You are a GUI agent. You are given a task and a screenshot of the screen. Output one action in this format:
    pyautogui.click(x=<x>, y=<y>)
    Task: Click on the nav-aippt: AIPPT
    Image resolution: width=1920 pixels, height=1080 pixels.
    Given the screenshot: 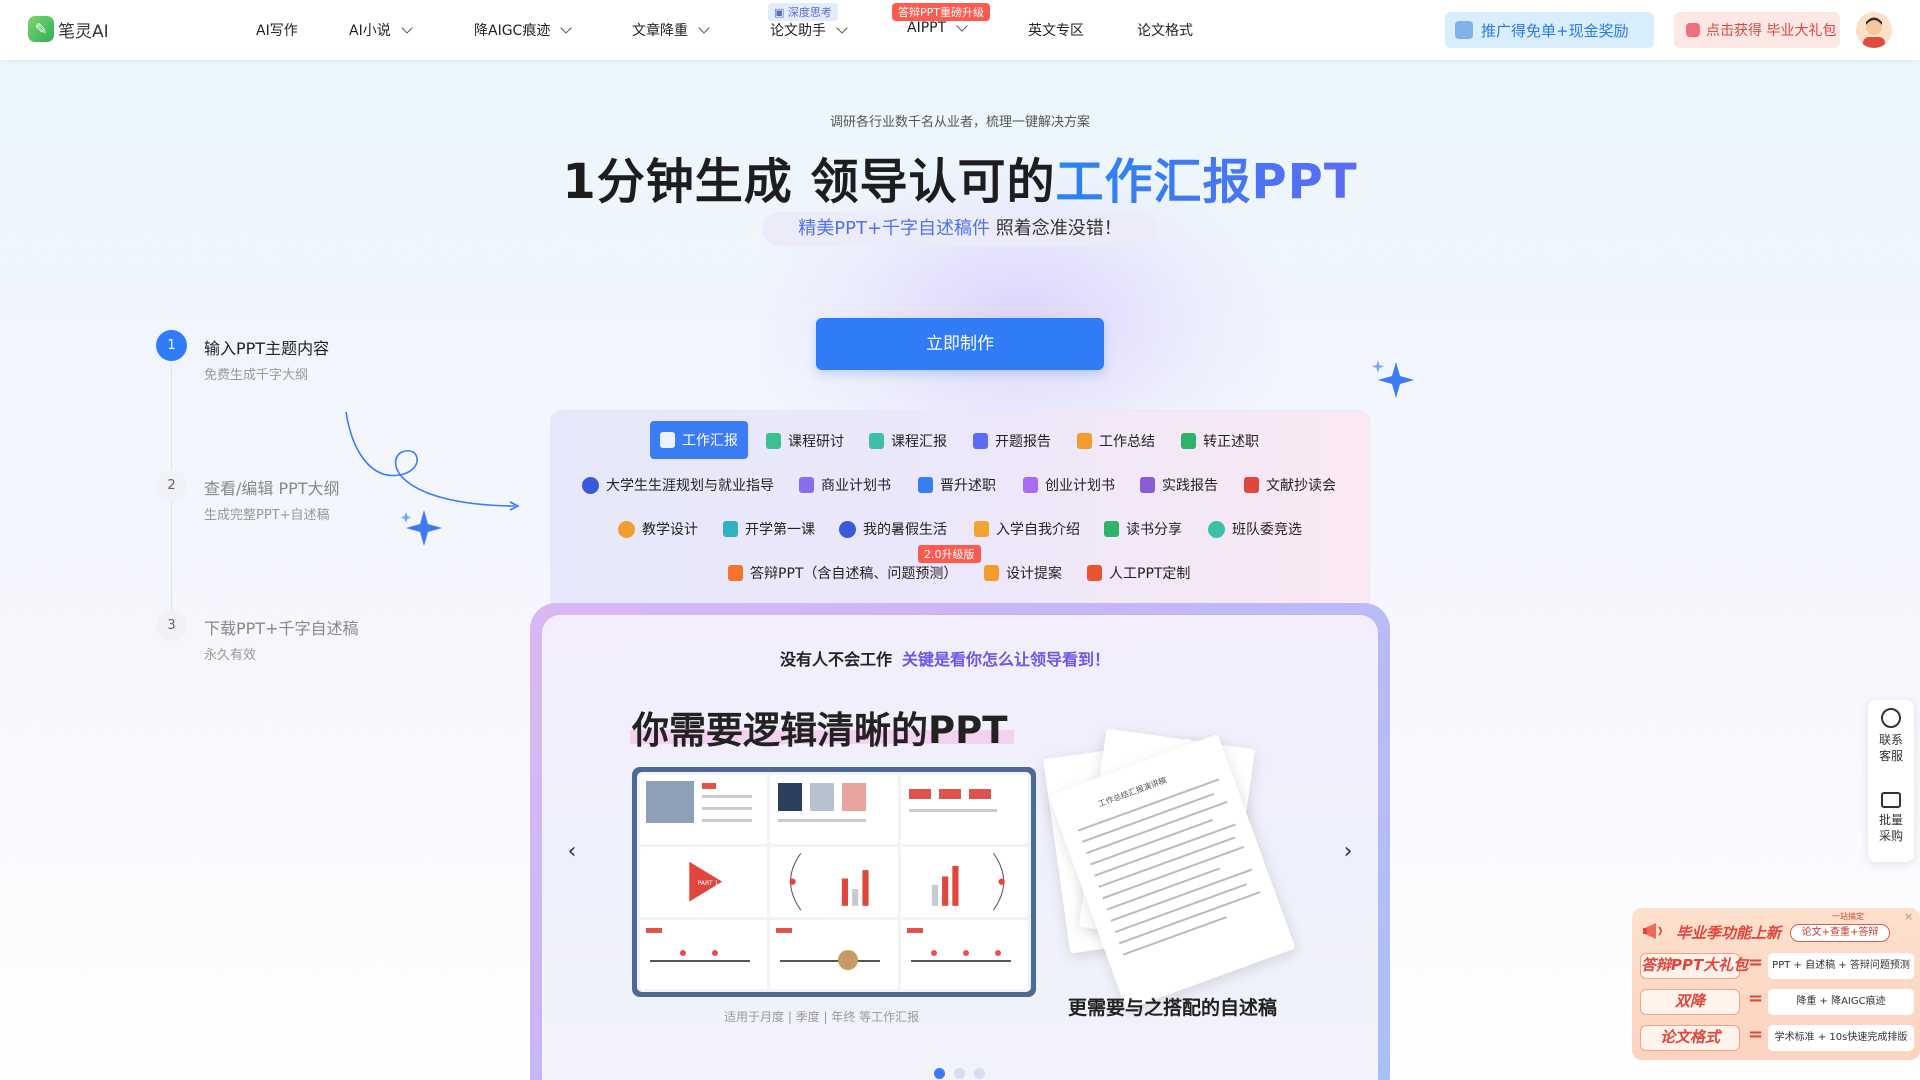 What is the action you would take?
    pyautogui.click(x=937, y=27)
    